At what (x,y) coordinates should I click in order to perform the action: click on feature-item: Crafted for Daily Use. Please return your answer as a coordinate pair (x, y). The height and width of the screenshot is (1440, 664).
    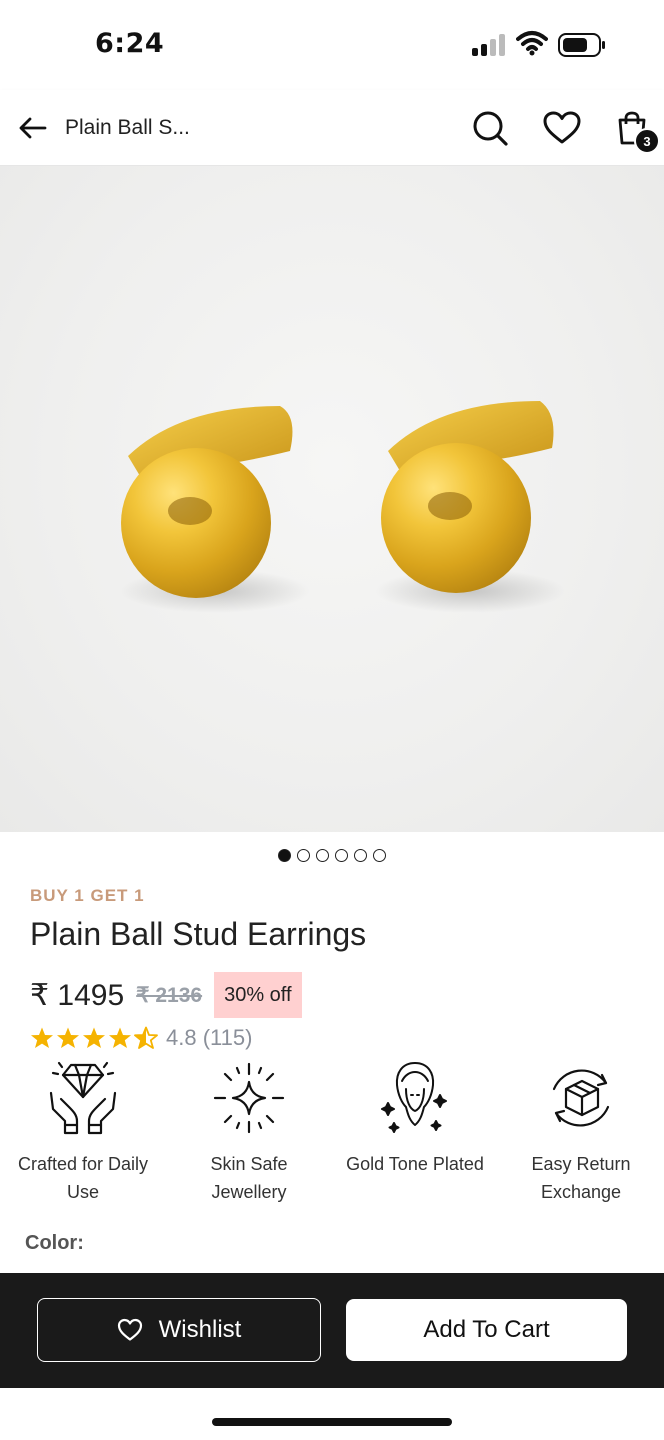
    Looking at the image, I should click on (83, 1132).